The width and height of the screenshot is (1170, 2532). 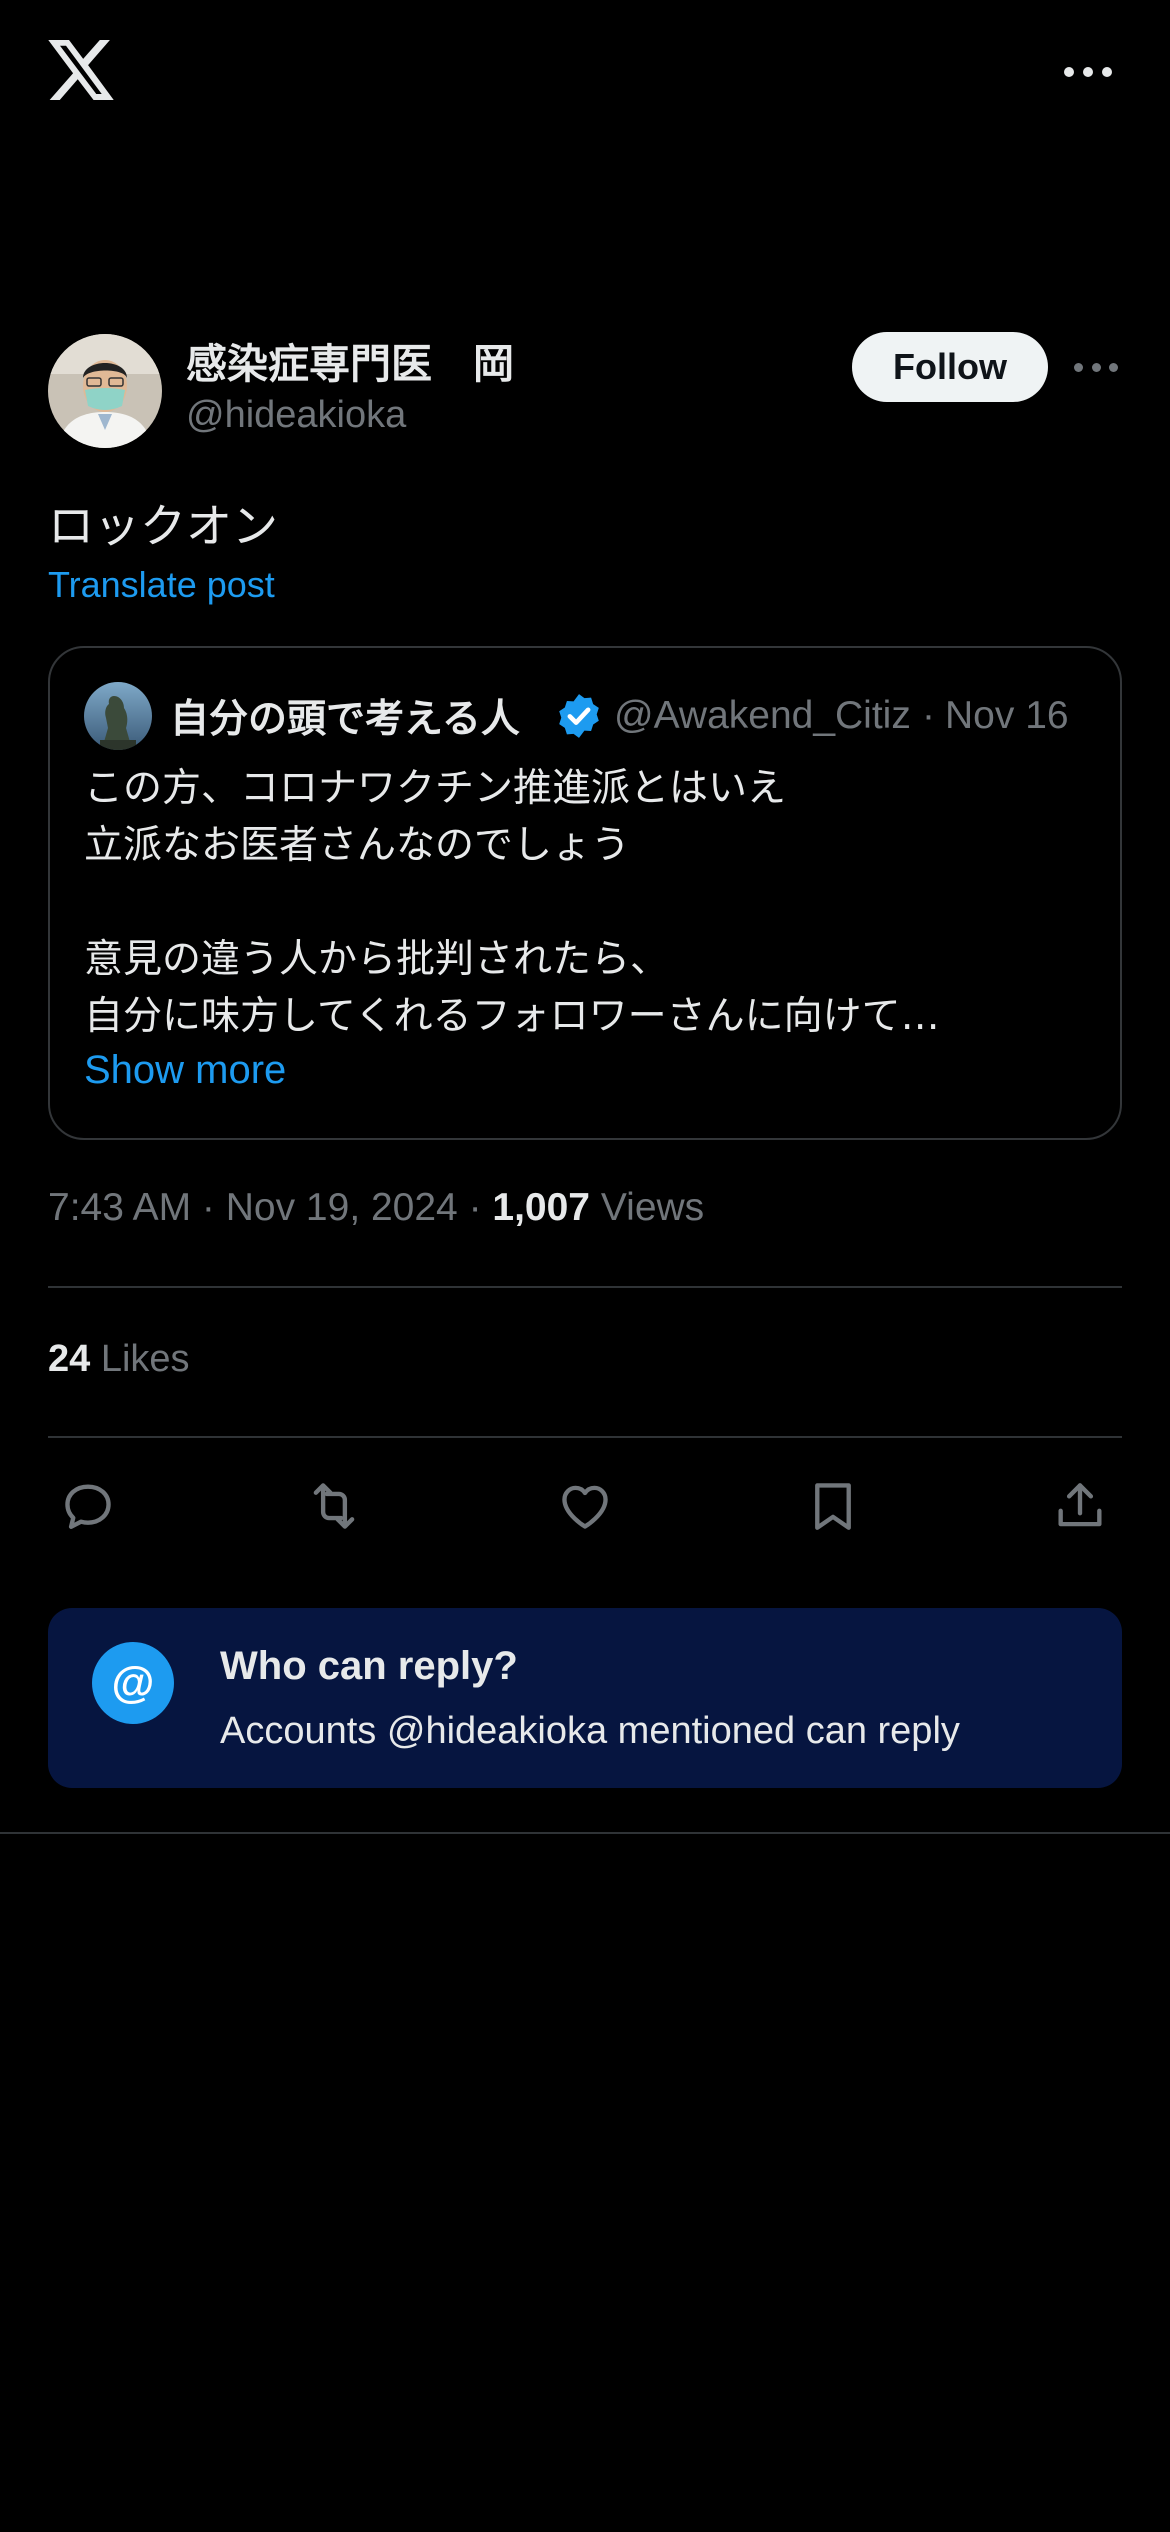 What do you see at coordinates (81, 70) in the screenshot?
I see `x-logo-icon` at bounding box center [81, 70].